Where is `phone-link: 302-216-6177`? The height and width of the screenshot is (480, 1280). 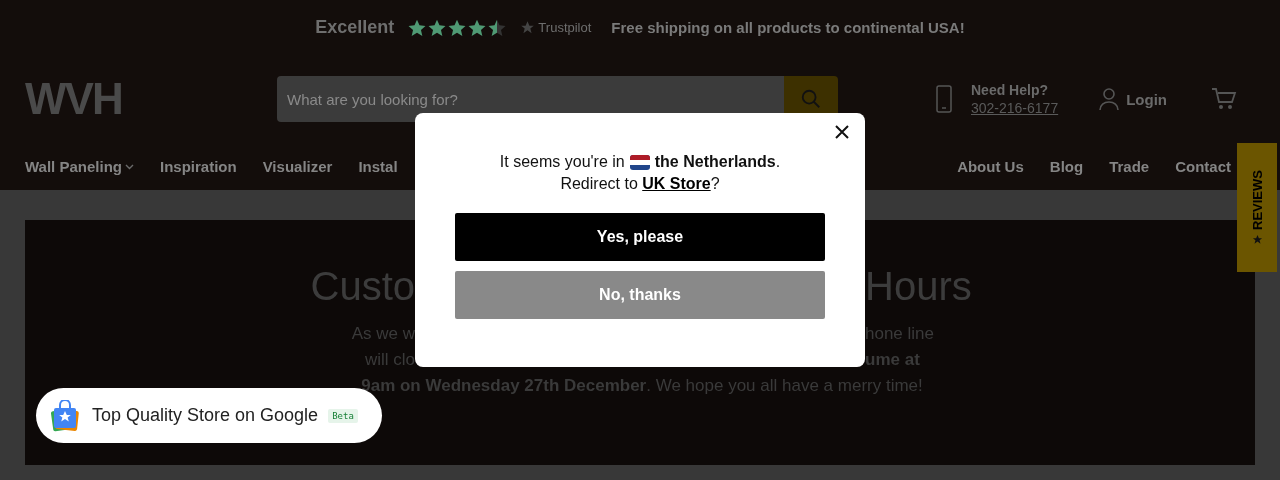
phone-link: 302-216-6177 is located at coordinates (1015, 108).